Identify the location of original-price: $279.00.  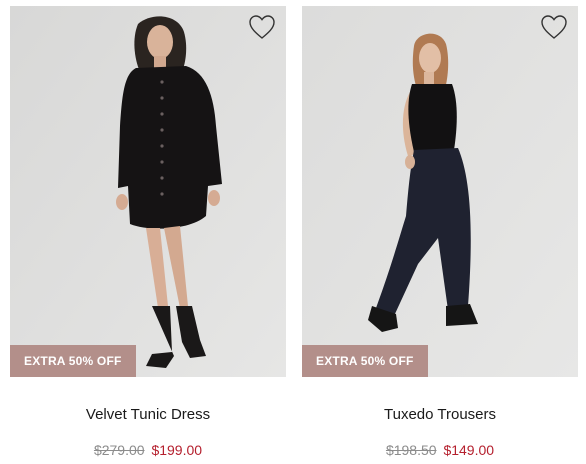
(119, 450).